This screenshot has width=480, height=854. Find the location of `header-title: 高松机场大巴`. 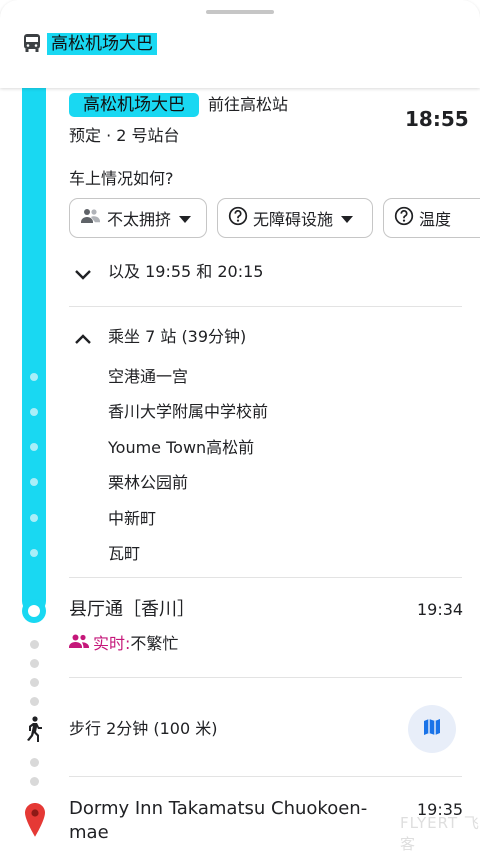

header-title: 高松机场大巴 is located at coordinates (102, 44).